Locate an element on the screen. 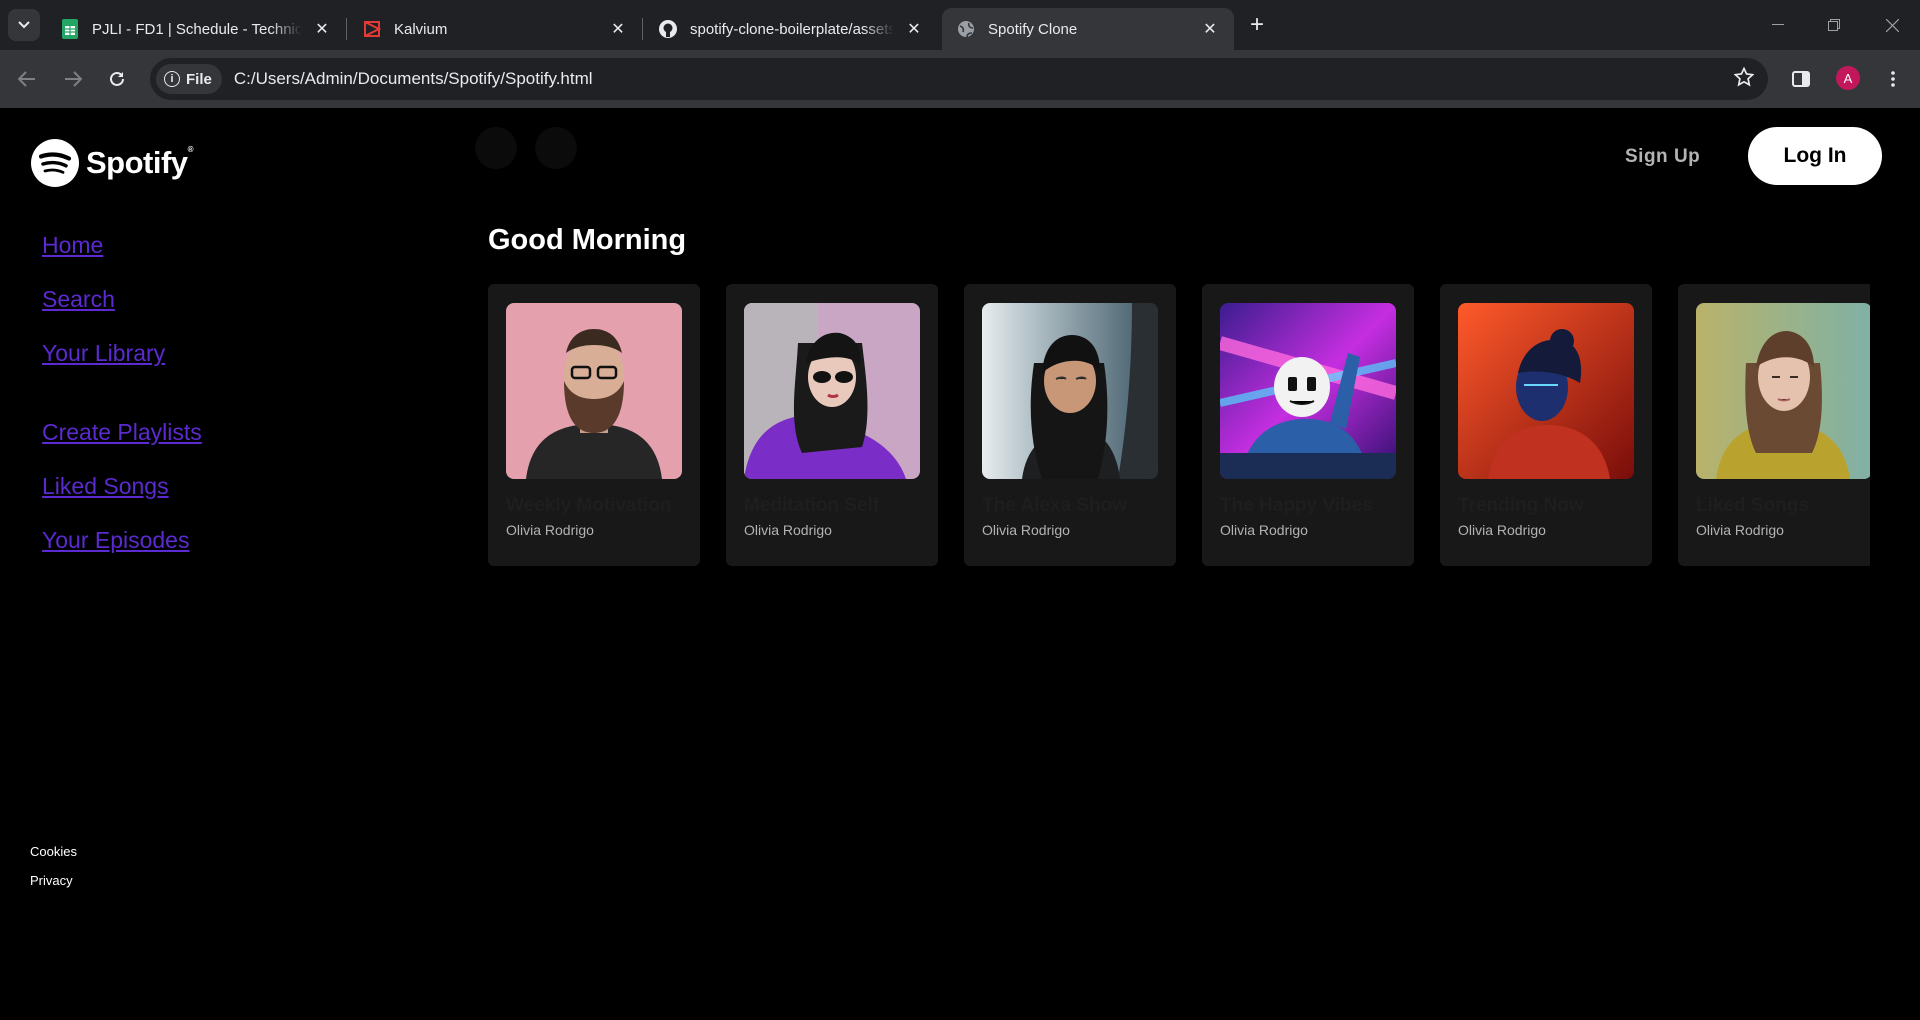 This screenshot has height=1020, width=1920. tab-title: spotify-clone-boilerplate/assets is located at coordinates (792, 29).